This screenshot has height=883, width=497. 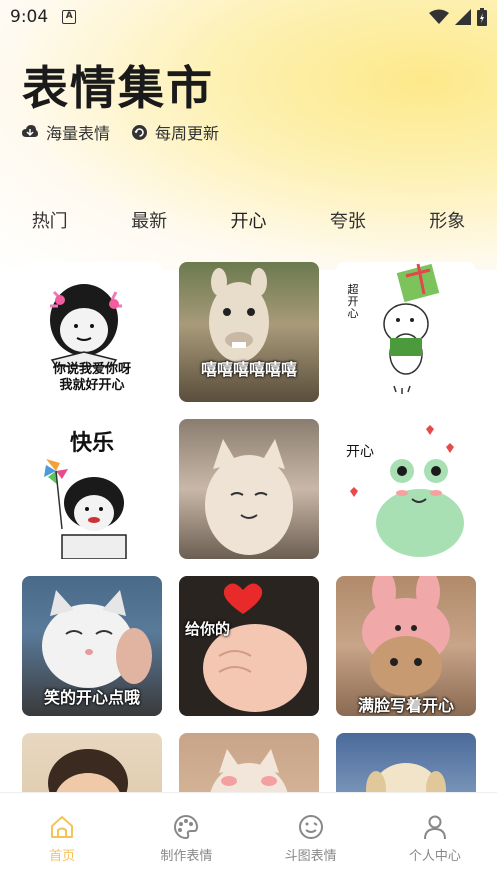 I want to click on battery-icon, so click(x=482, y=17).